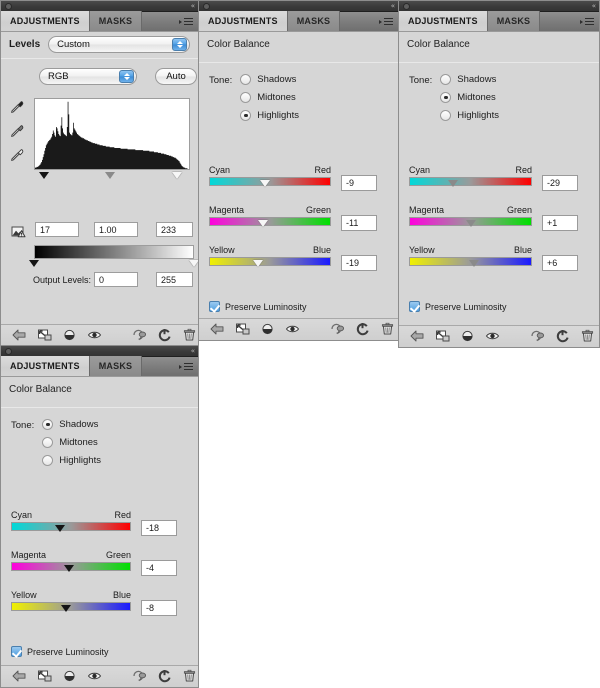 The image size is (600, 688). Describe the element at coordinates (34, 263) in the screenshot. I see `output-black-slider` at that location.